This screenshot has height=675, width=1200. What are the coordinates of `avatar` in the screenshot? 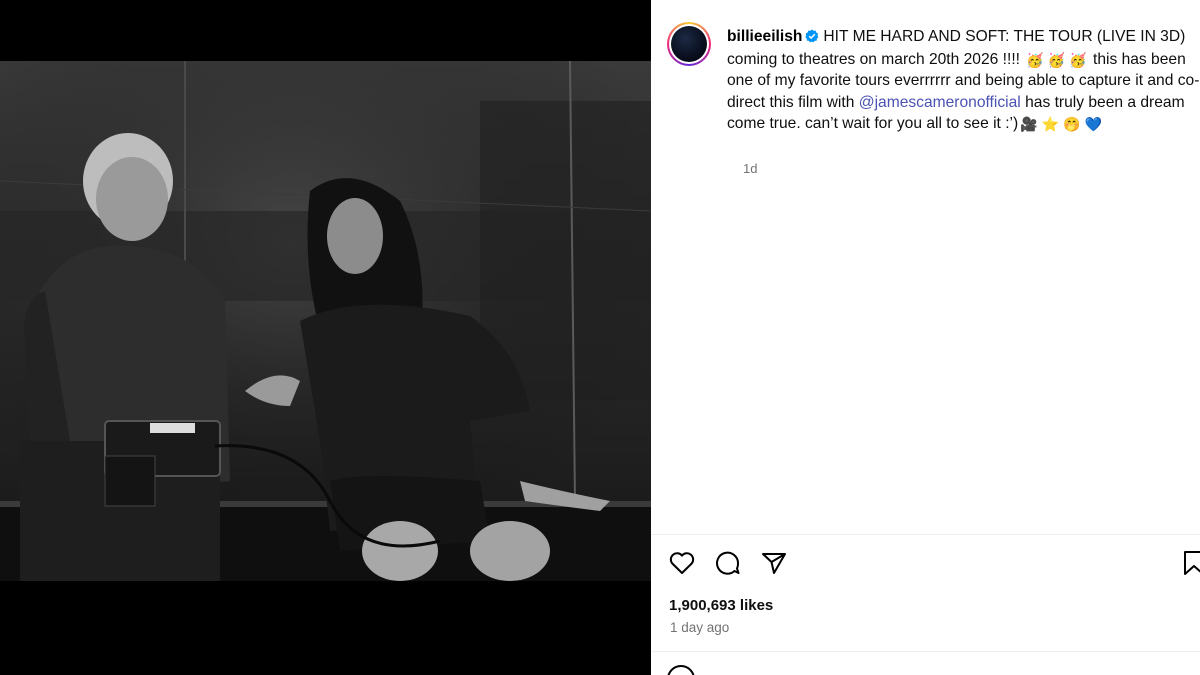 It's located at (689, 44).